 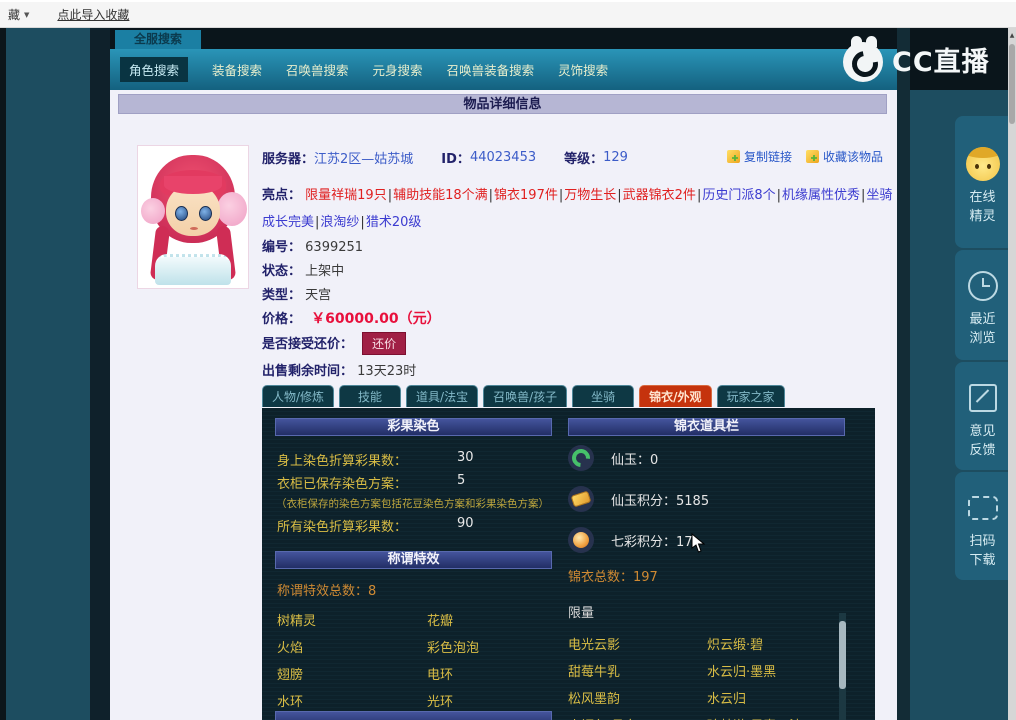 What do you see at coordinates (581, 499) in the screenshot?
I see `ticket-icon` at bounding box center [581, 499].